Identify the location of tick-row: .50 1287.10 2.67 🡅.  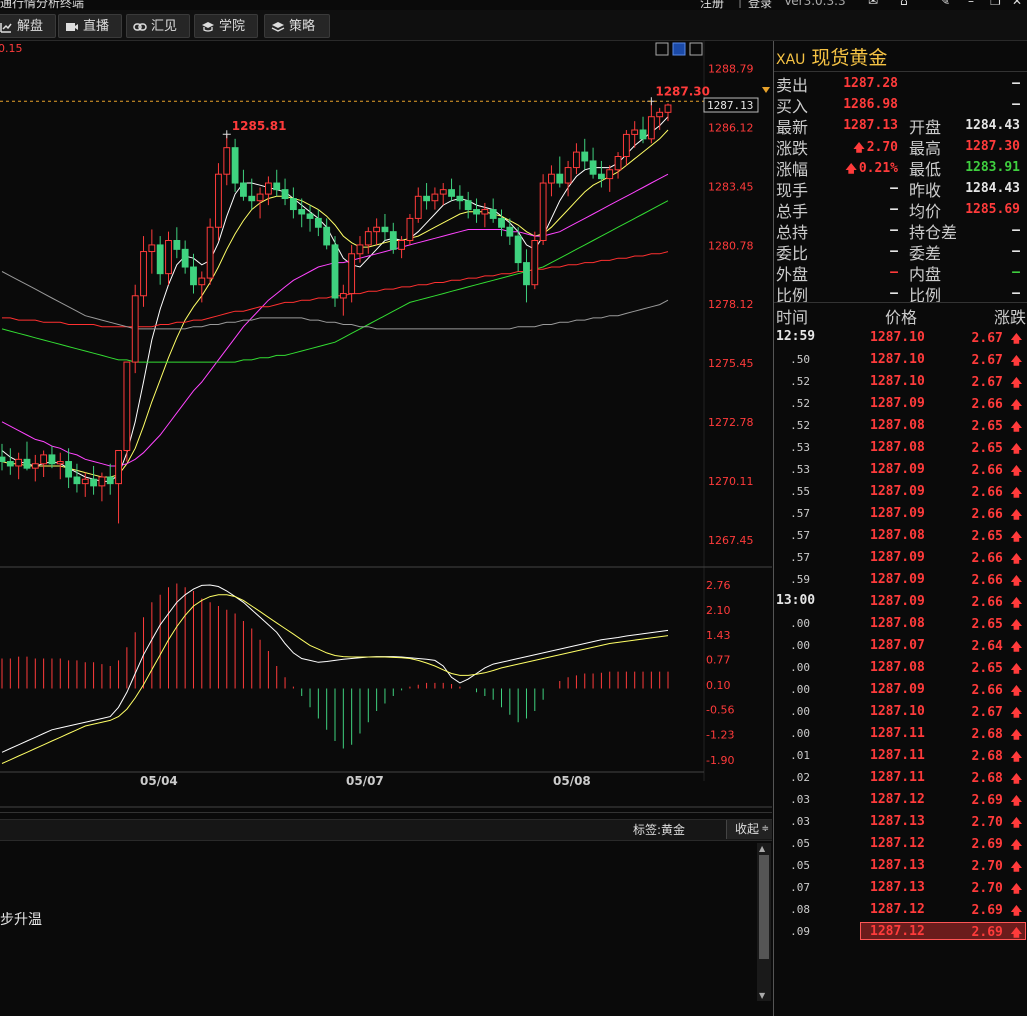
(900, 360).